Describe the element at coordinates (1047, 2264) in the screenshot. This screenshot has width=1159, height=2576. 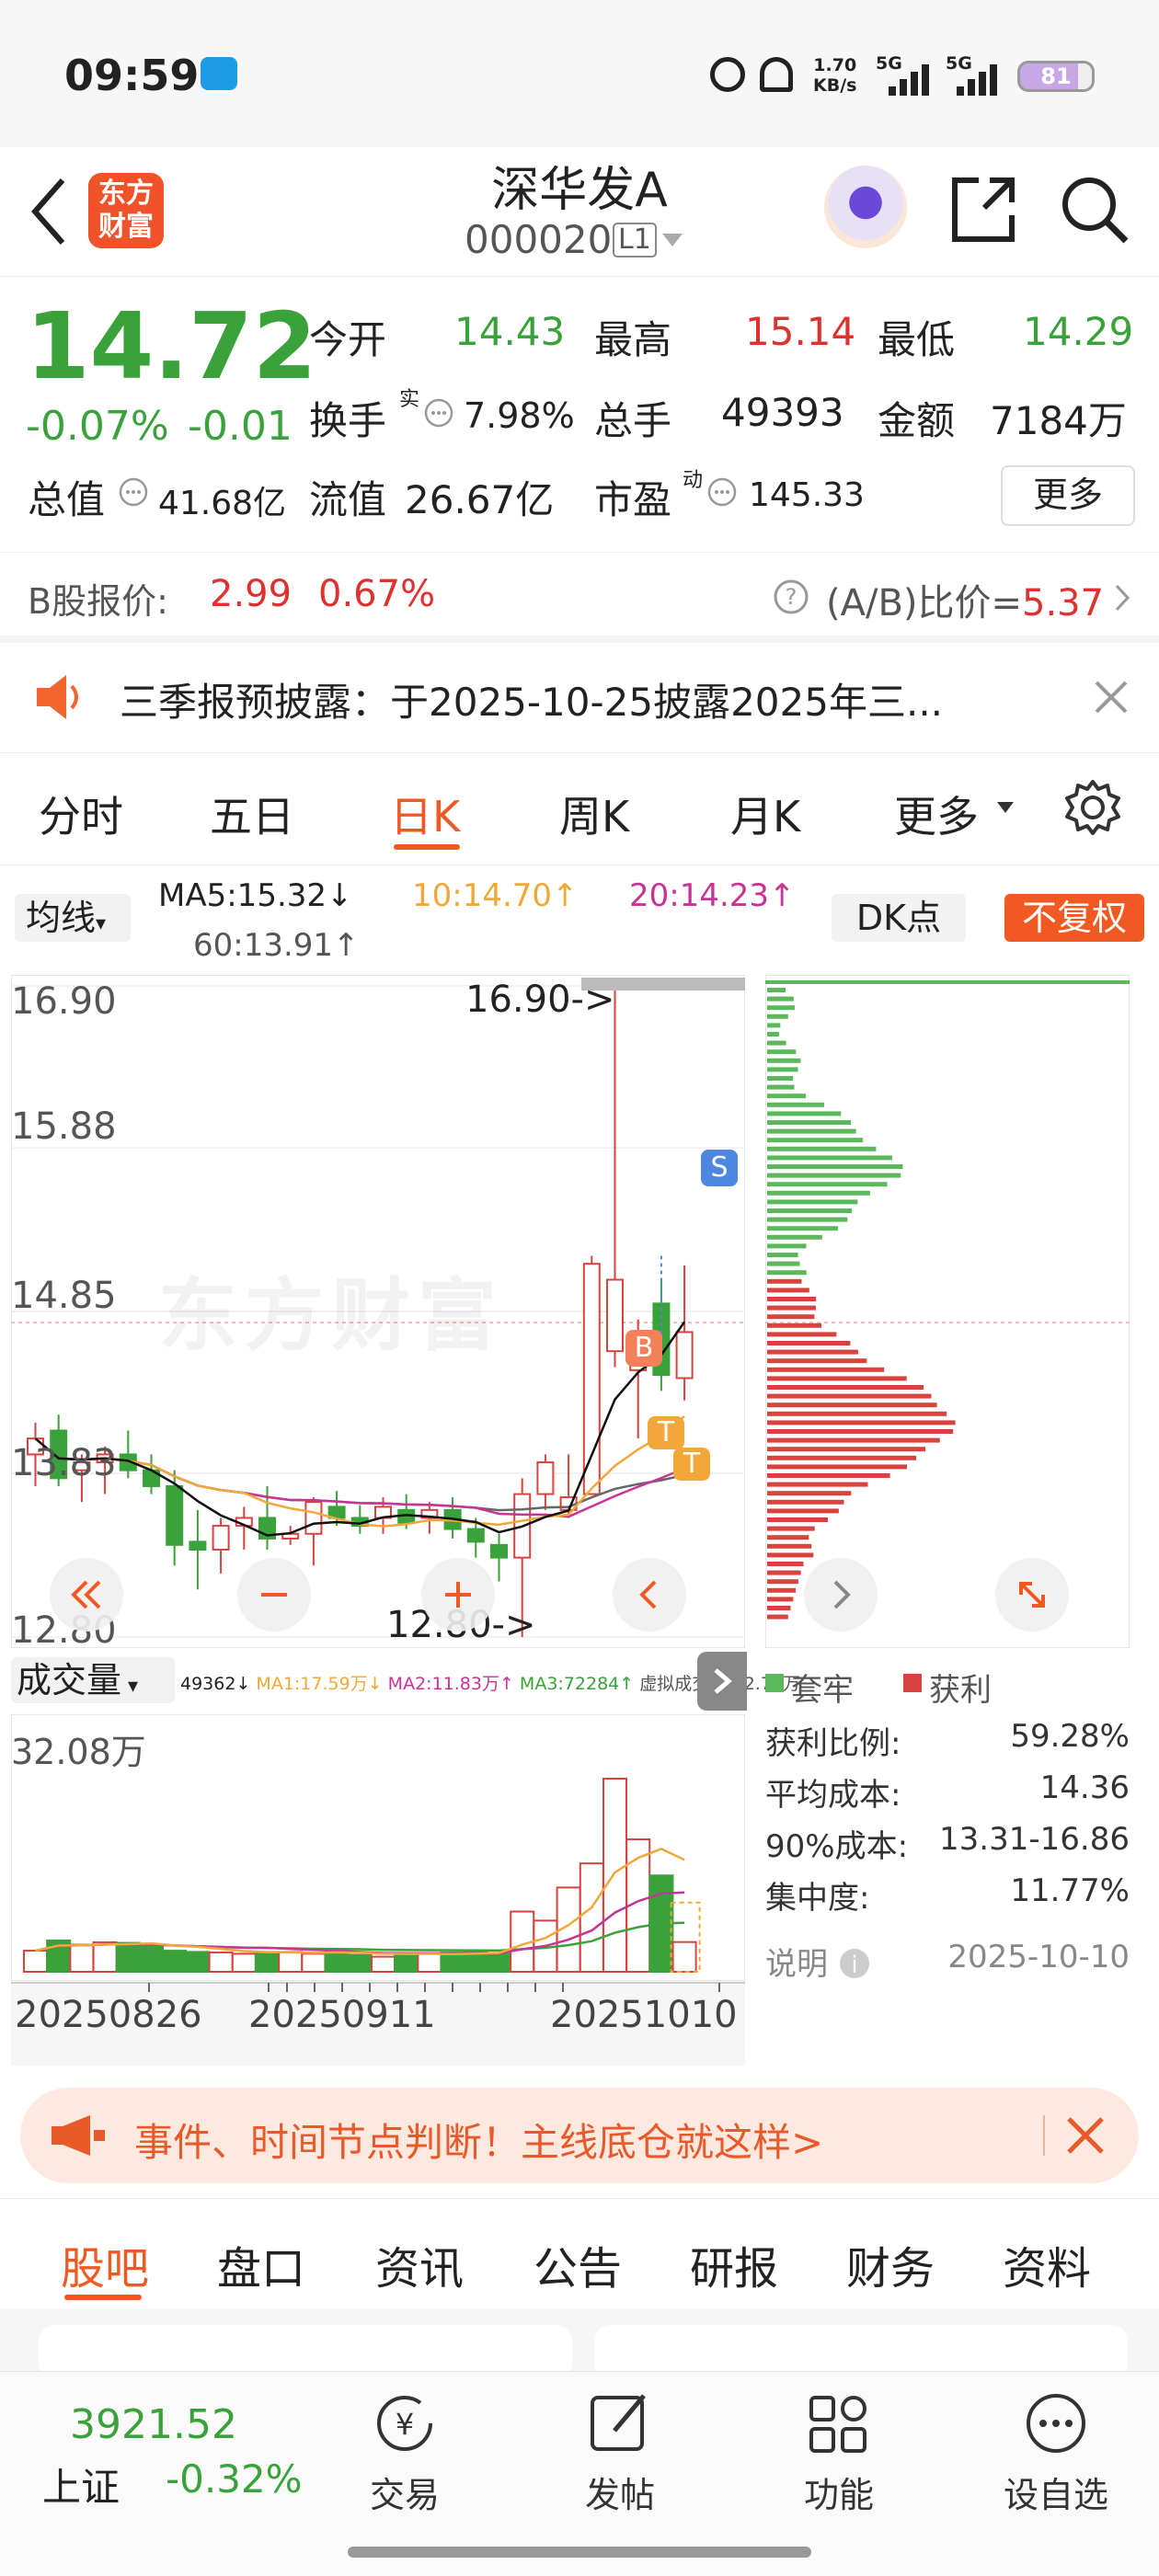
I see `tab-profile: 资料` at that location.